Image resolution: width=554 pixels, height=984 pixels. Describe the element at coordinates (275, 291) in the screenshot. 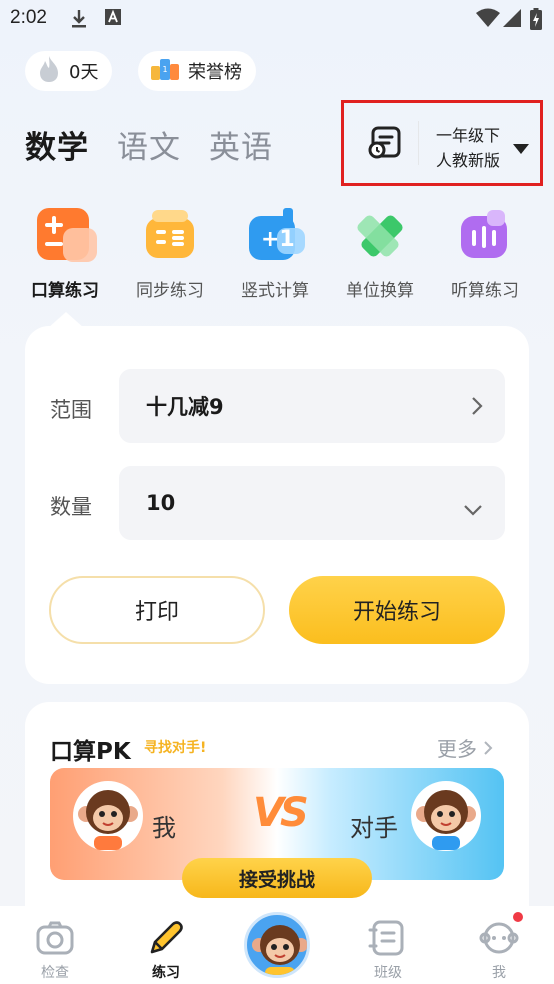

I see `feature-label: 竖式计算` at that location.